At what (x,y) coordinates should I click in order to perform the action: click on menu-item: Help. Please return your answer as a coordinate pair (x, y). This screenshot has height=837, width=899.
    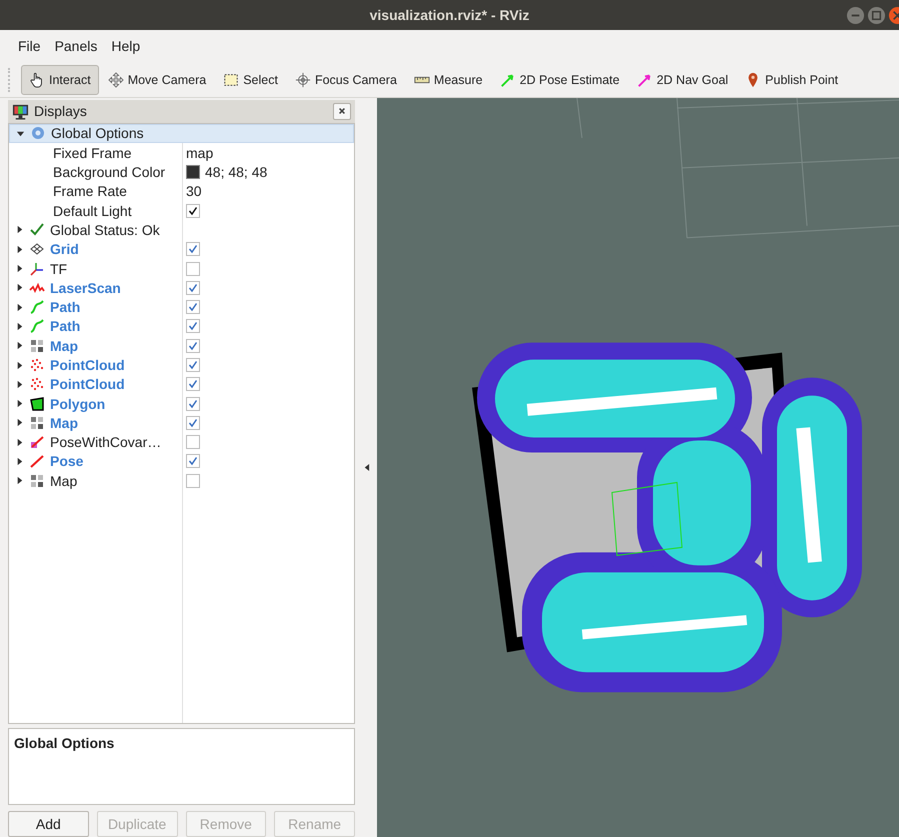
    Looking at the image, I should click on (125, 46).